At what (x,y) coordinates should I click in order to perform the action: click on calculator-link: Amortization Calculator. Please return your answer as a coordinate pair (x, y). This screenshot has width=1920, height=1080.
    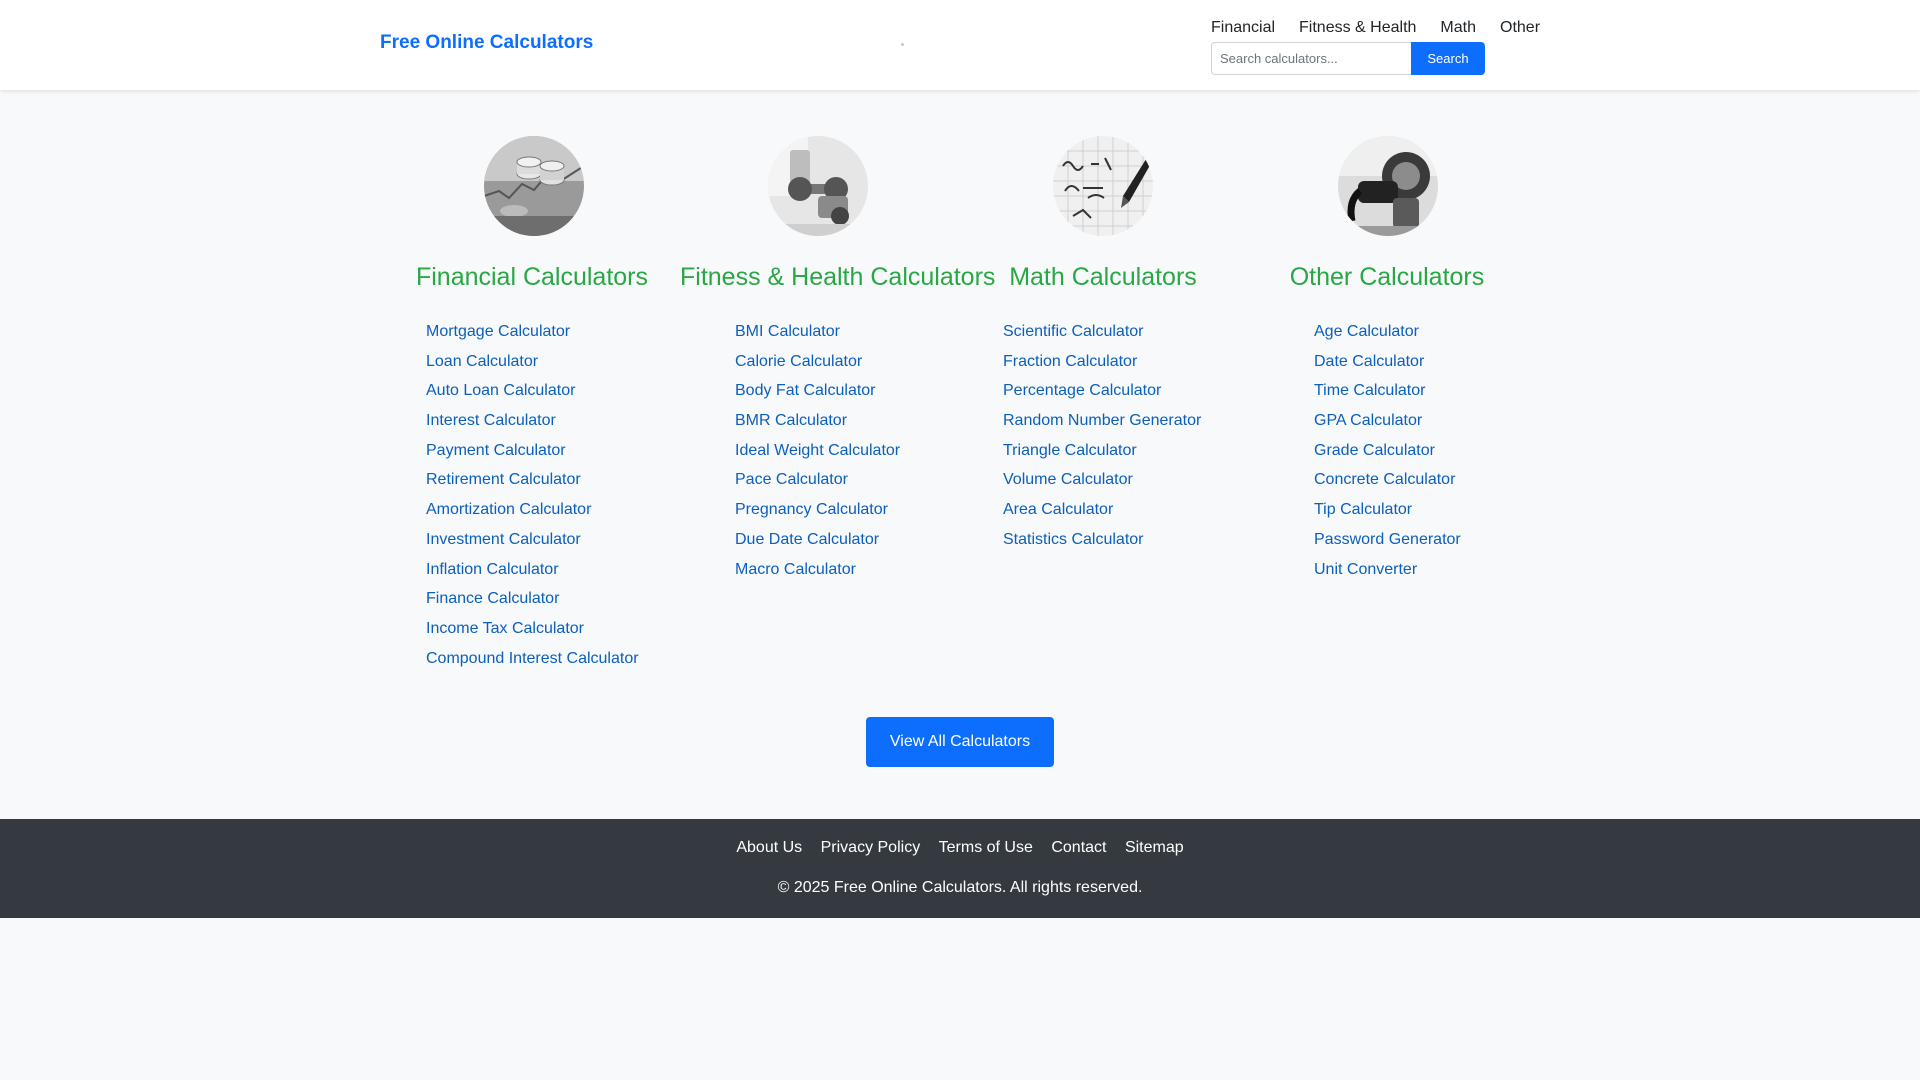
    Looking at the image, I should click on (508, 509).